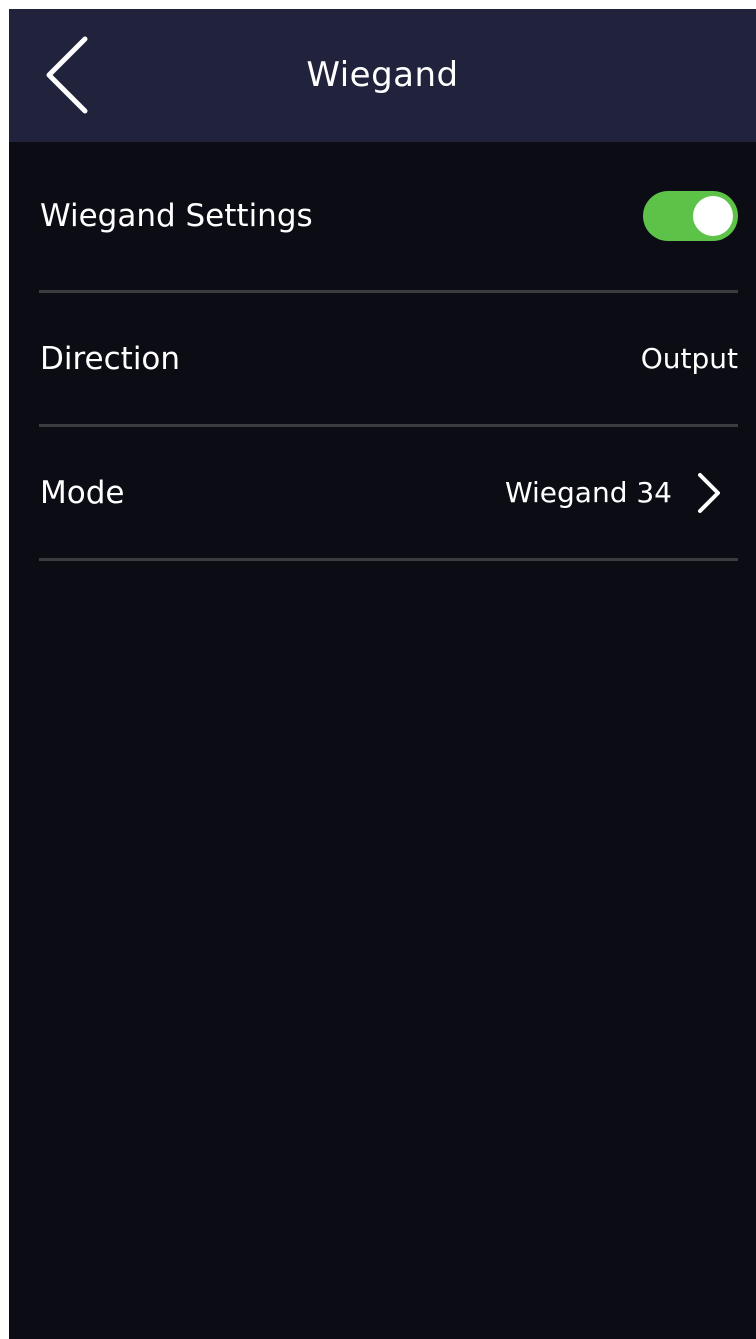  I want to click on header-bar: Wiegand, so click(382, 75).